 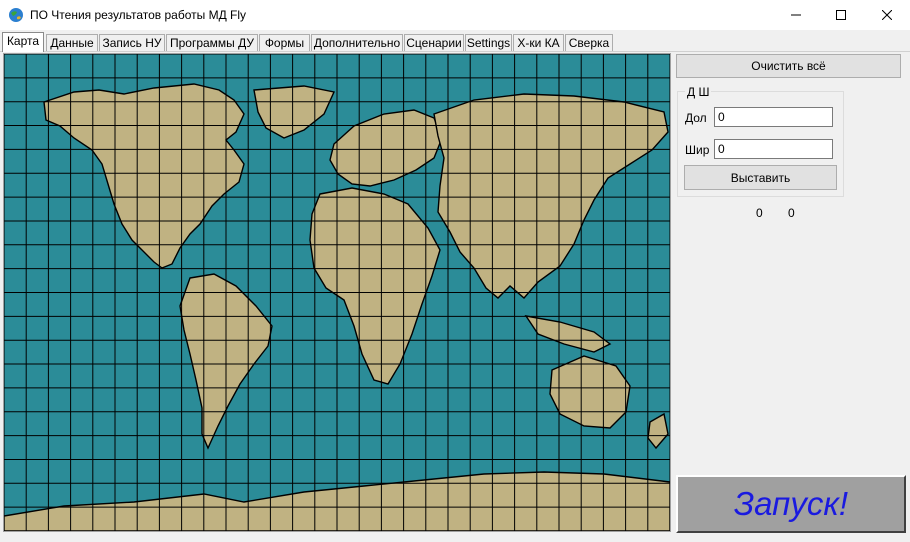 What do you see at coordinates (455, 15) in the screenshot?
I see `title-bar: ПО Чтения результатов работы МД Fly` at bounding box center [455, 15].